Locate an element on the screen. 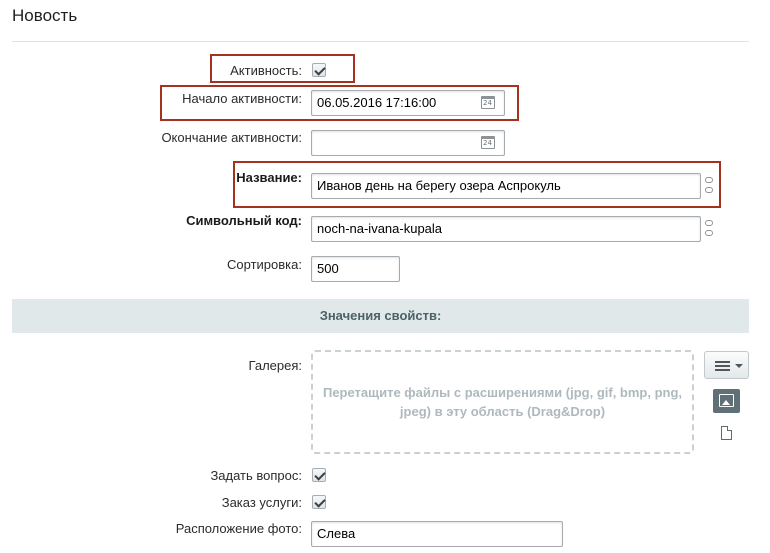 This screenshot has height=553, width=770. active-from-label: Начало активности: is located at coordinates (242, 98).